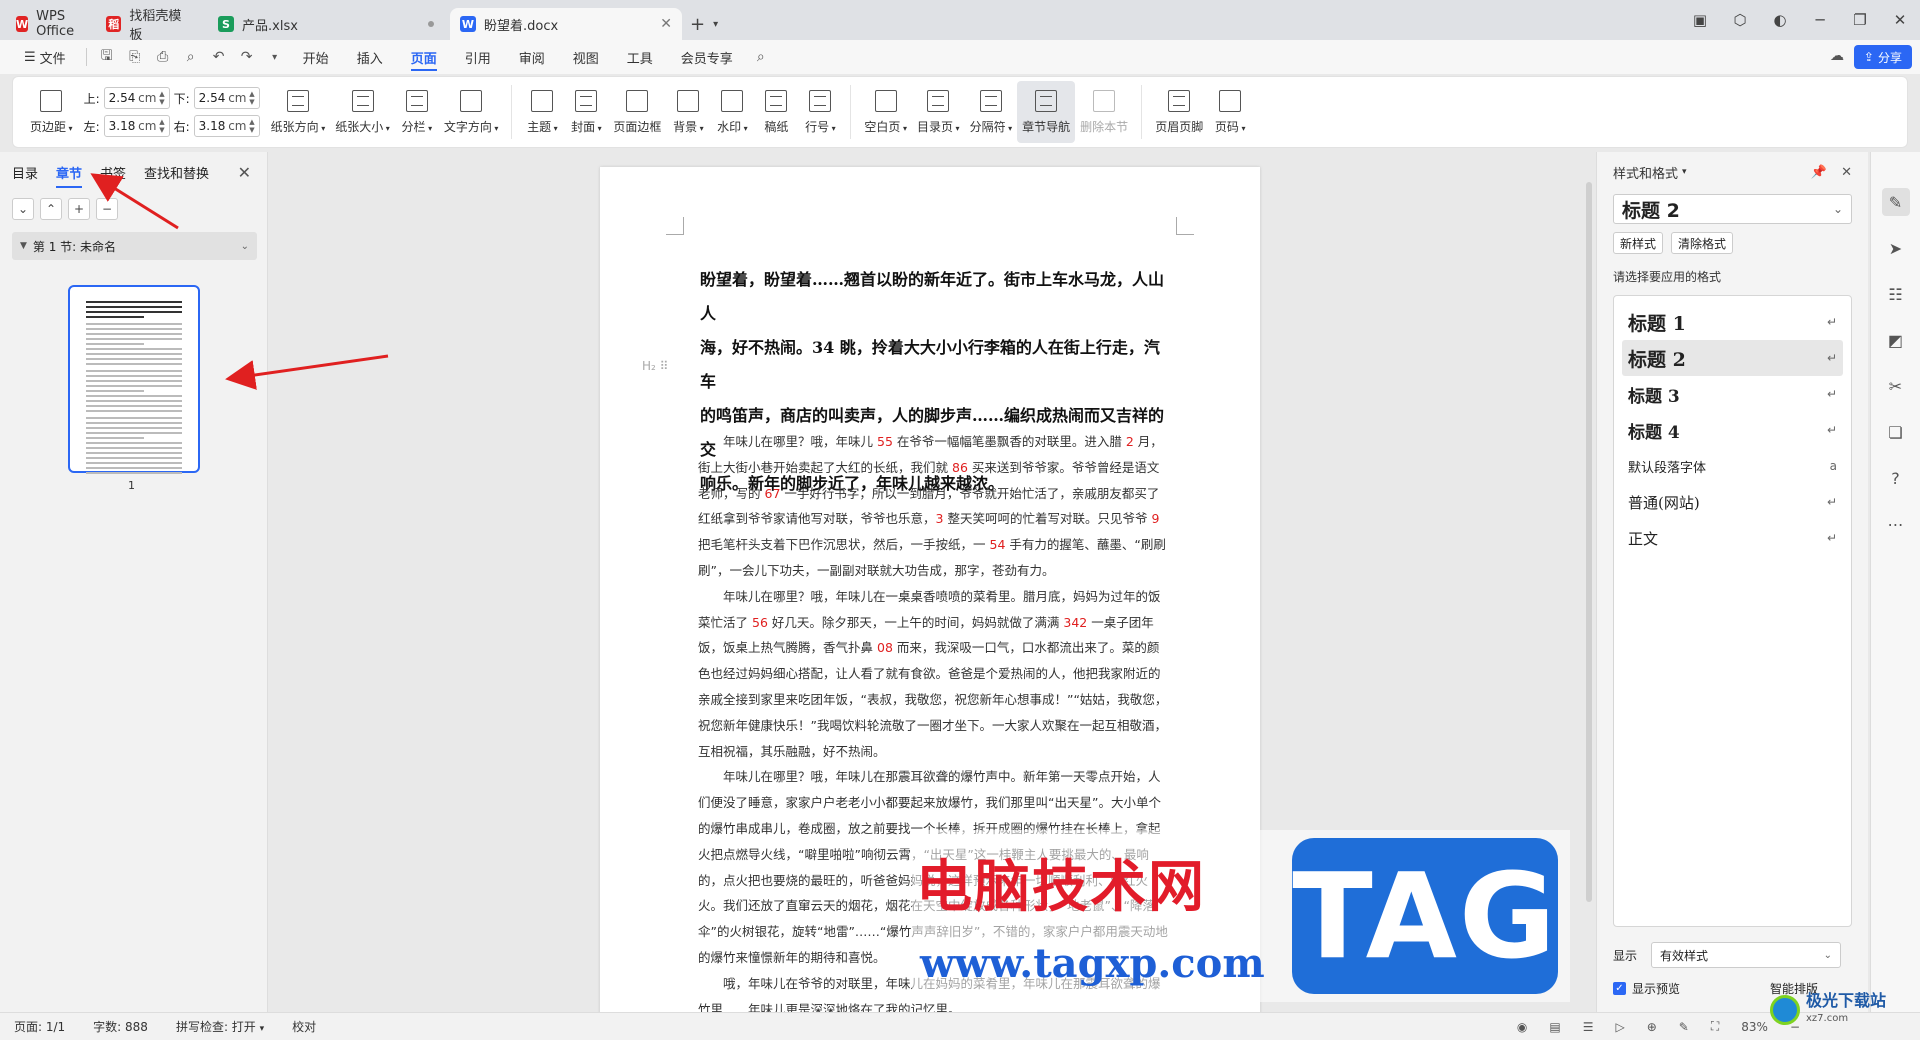 The width and height of the screenshot is (1920, 1040). Describe the element at coordinates (1702, 243) in the screenshot. I see `clear-format-button: 清除格式` at that location.